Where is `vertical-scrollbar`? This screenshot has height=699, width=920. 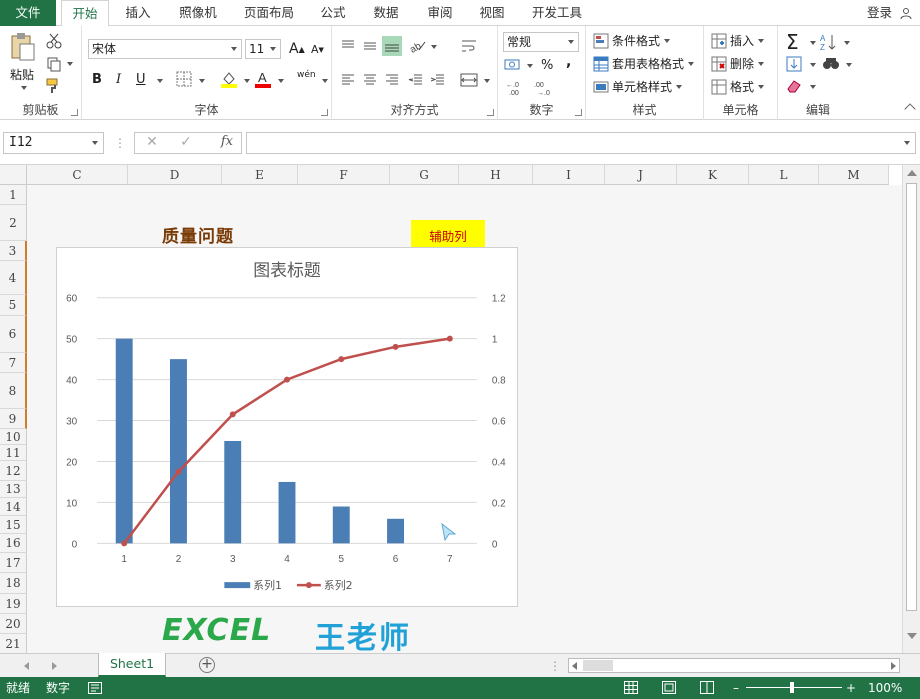 vertical-scrollbar is located at coordinates (911, 409).